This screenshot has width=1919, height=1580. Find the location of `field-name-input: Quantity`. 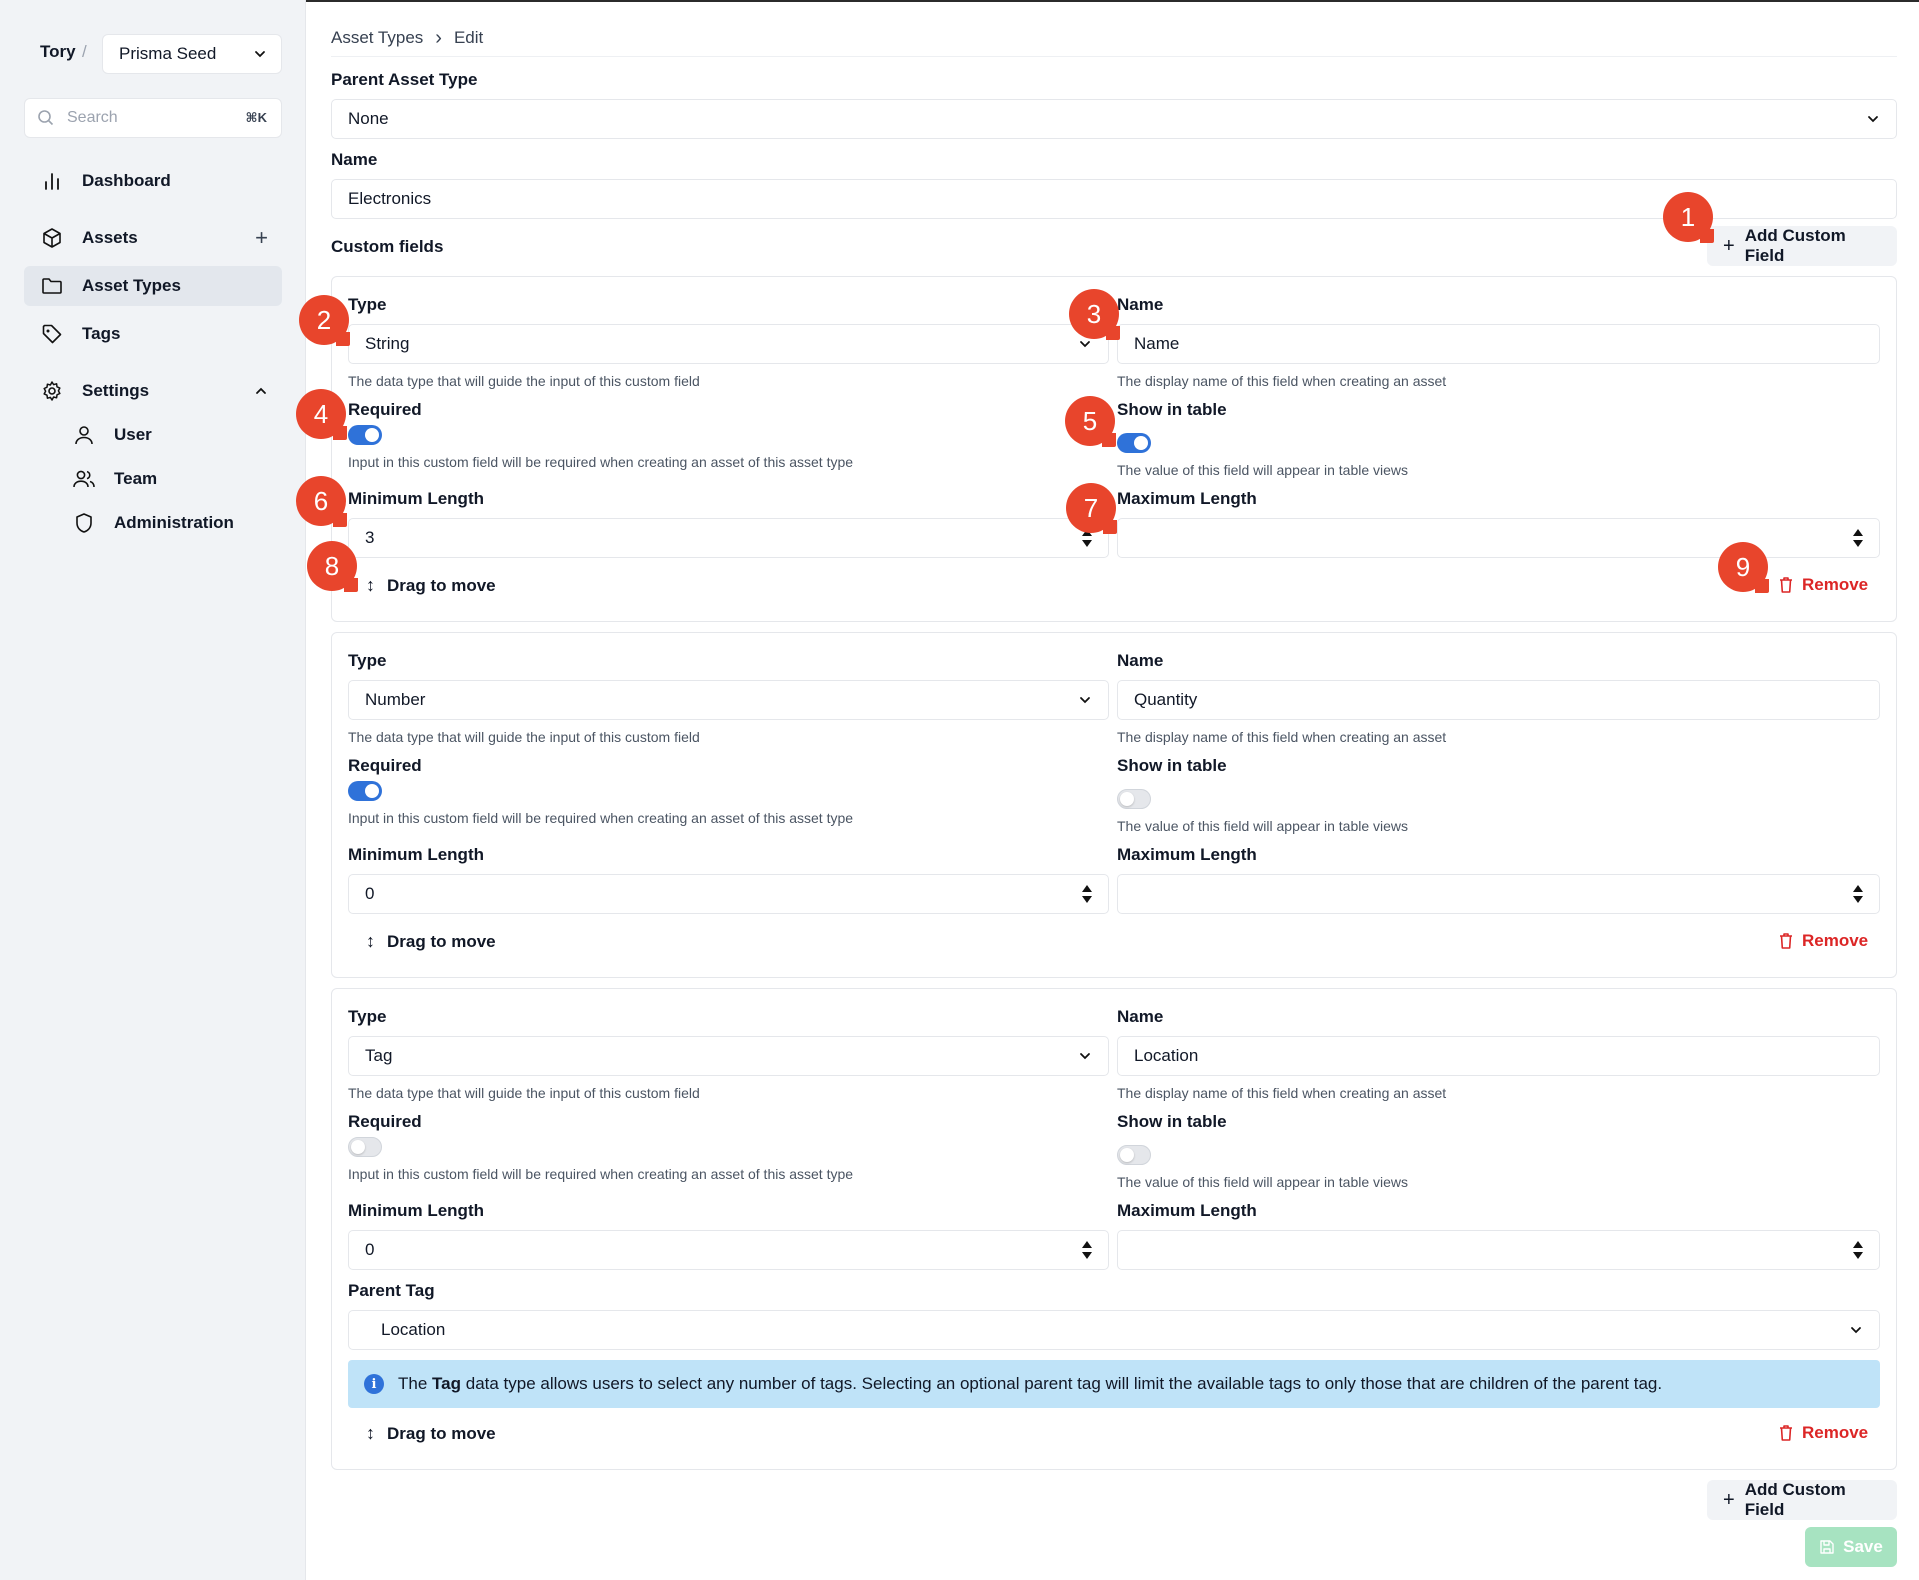

field-name-input: Quantity is located at coordinates (1498, 700).